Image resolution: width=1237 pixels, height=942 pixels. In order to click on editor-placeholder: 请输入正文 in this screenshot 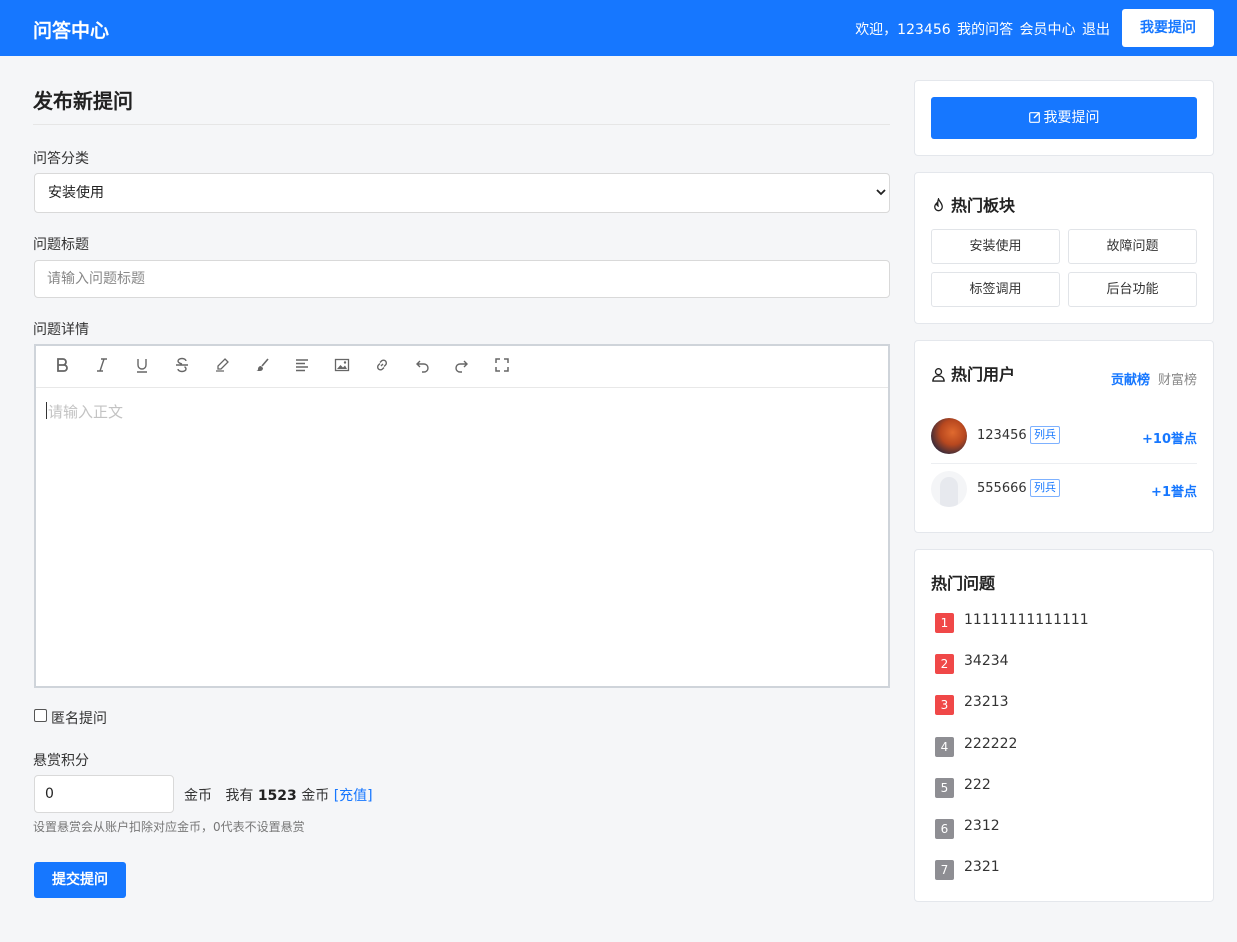, I will do `click(86, 412)`.